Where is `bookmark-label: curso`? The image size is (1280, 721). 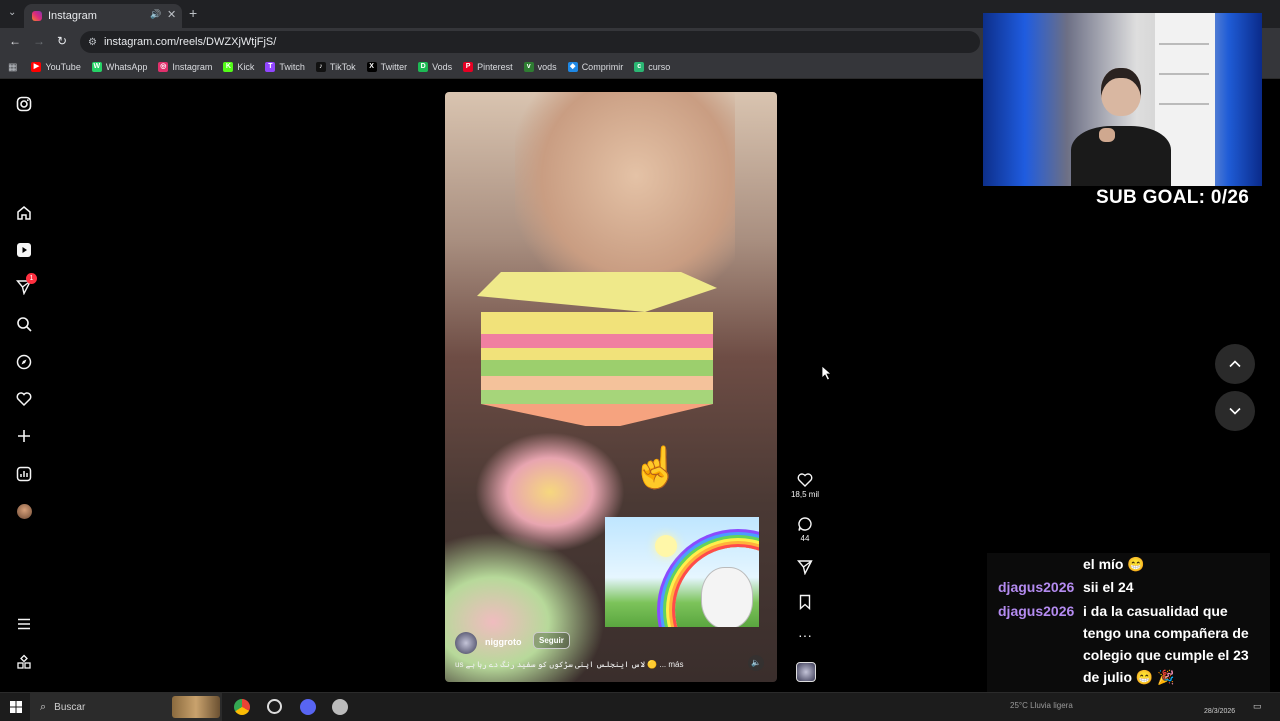
bookmark-label: curso is located at coordinates (659, 67).